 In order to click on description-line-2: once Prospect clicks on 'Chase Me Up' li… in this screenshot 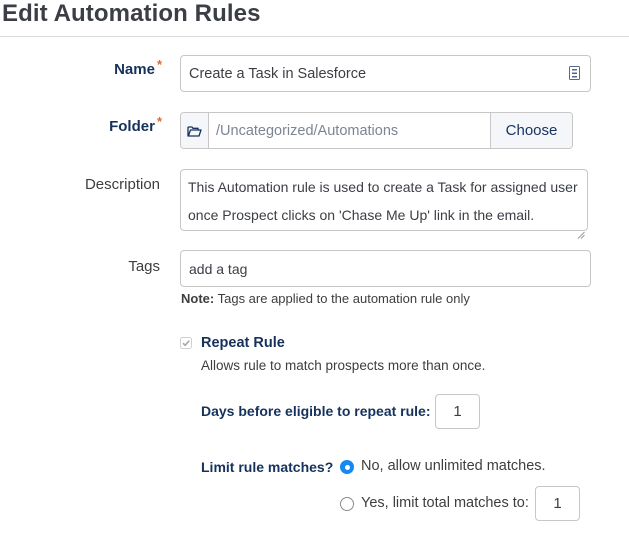, I will do `click(361, 215)`.